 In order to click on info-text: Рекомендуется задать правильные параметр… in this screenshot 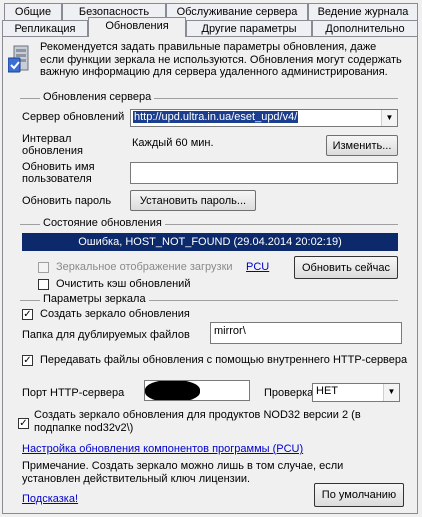, I will do `click(221, 59)`.